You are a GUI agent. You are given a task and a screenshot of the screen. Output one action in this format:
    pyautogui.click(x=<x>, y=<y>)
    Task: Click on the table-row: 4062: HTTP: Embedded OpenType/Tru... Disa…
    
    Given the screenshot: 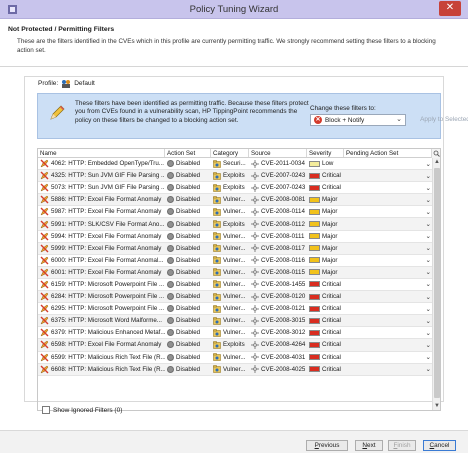 What is the action you would take?
    pyautogui.click(x=236, y=164)
    